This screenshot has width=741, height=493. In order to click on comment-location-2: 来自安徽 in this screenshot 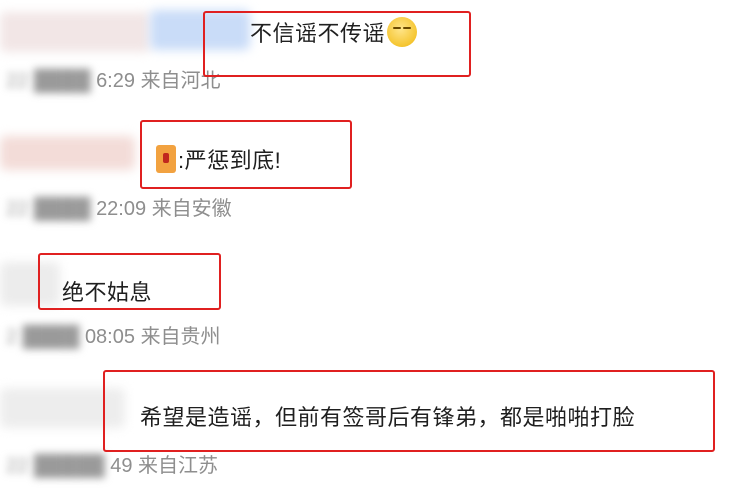, I will do `click(191, 209)`.